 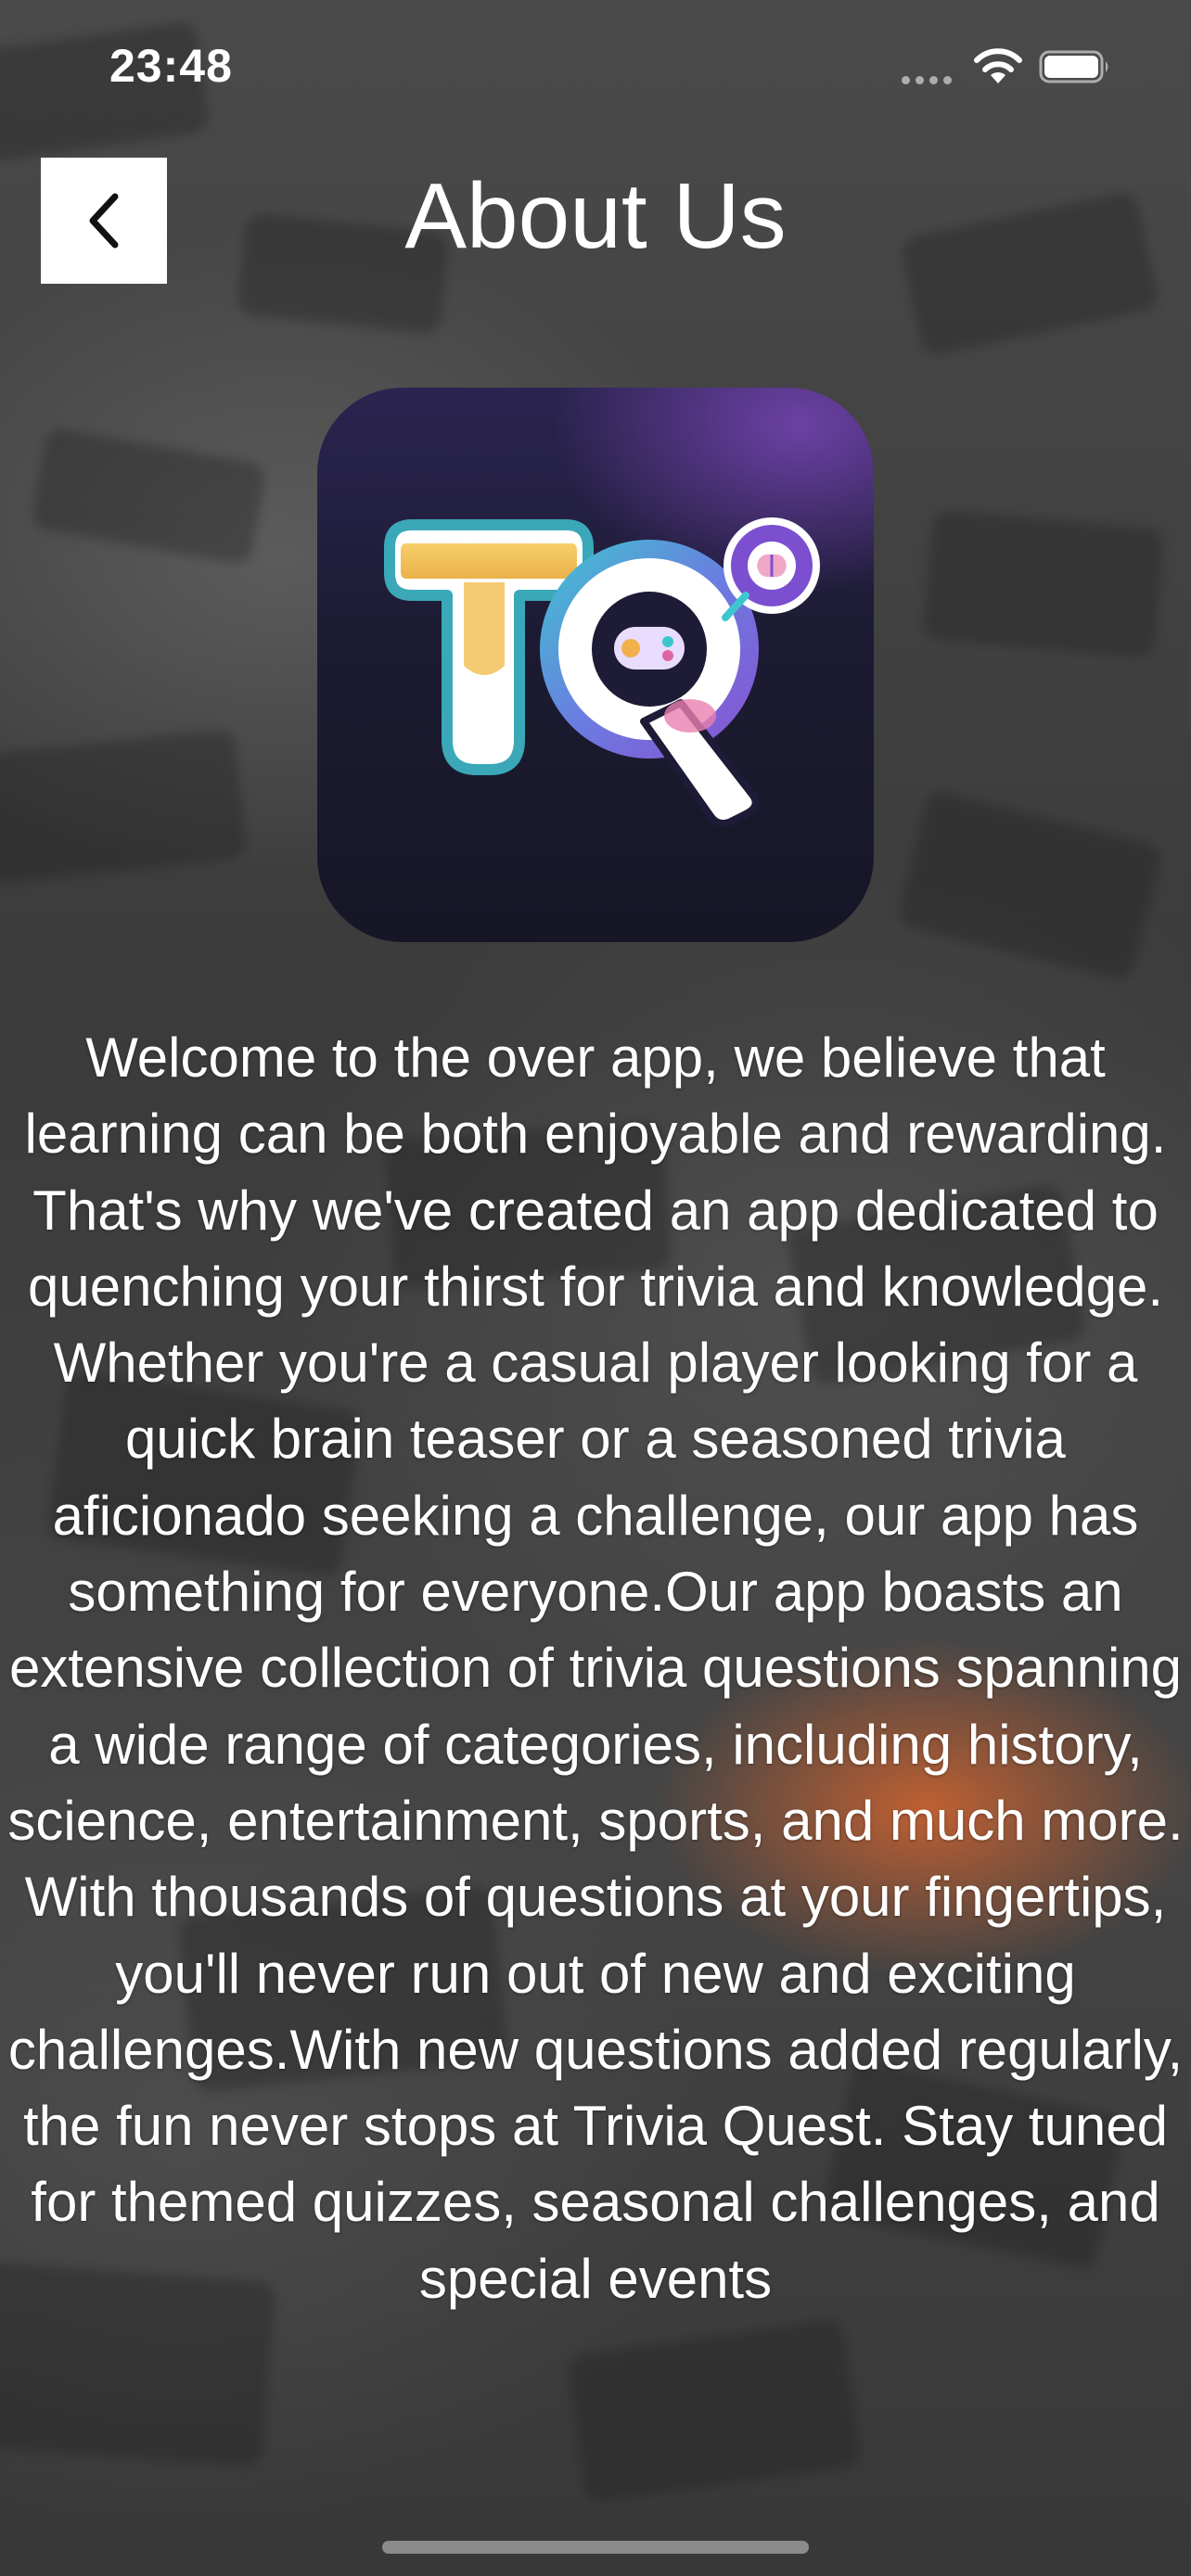 I want to click on wifi-icon, so click(x=998, y=66).